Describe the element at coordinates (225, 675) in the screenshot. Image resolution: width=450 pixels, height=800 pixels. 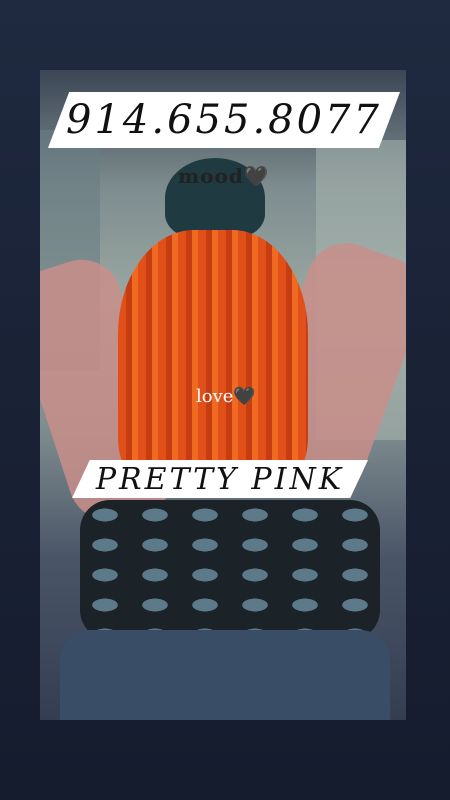
I see `jeans` at that location.